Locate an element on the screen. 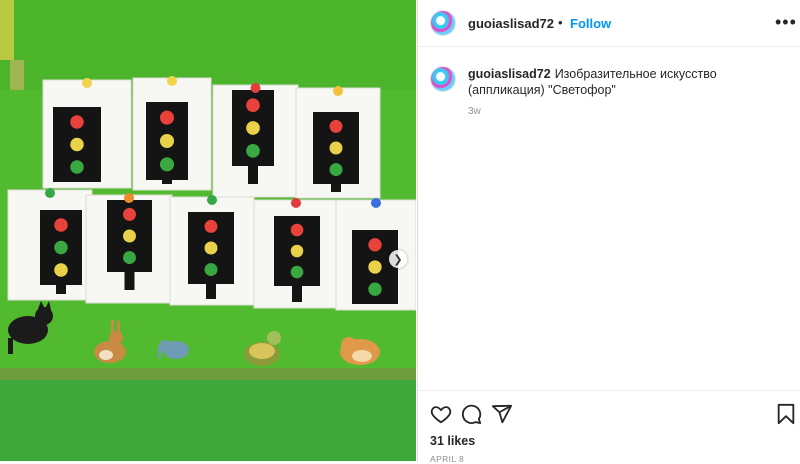  chevron-right-icon: ❯ is located at coordinates (398, 259).